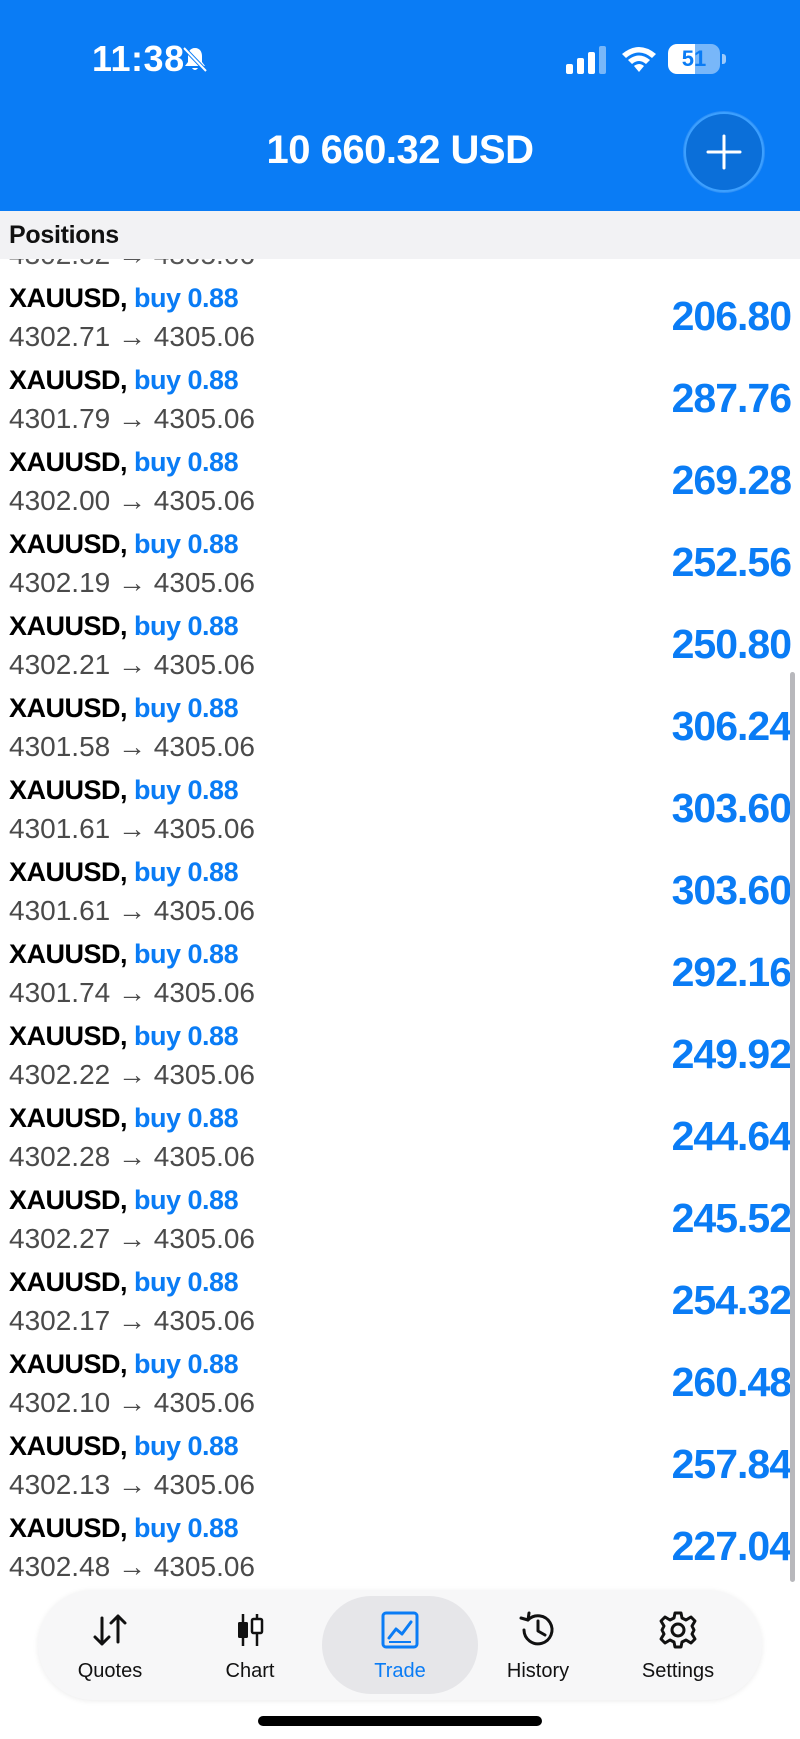 Image resolution: width=800 pixels, height=1739 pixels. I want to click on position-prices: 4301.79 → 4305.06, so click(132, 419).